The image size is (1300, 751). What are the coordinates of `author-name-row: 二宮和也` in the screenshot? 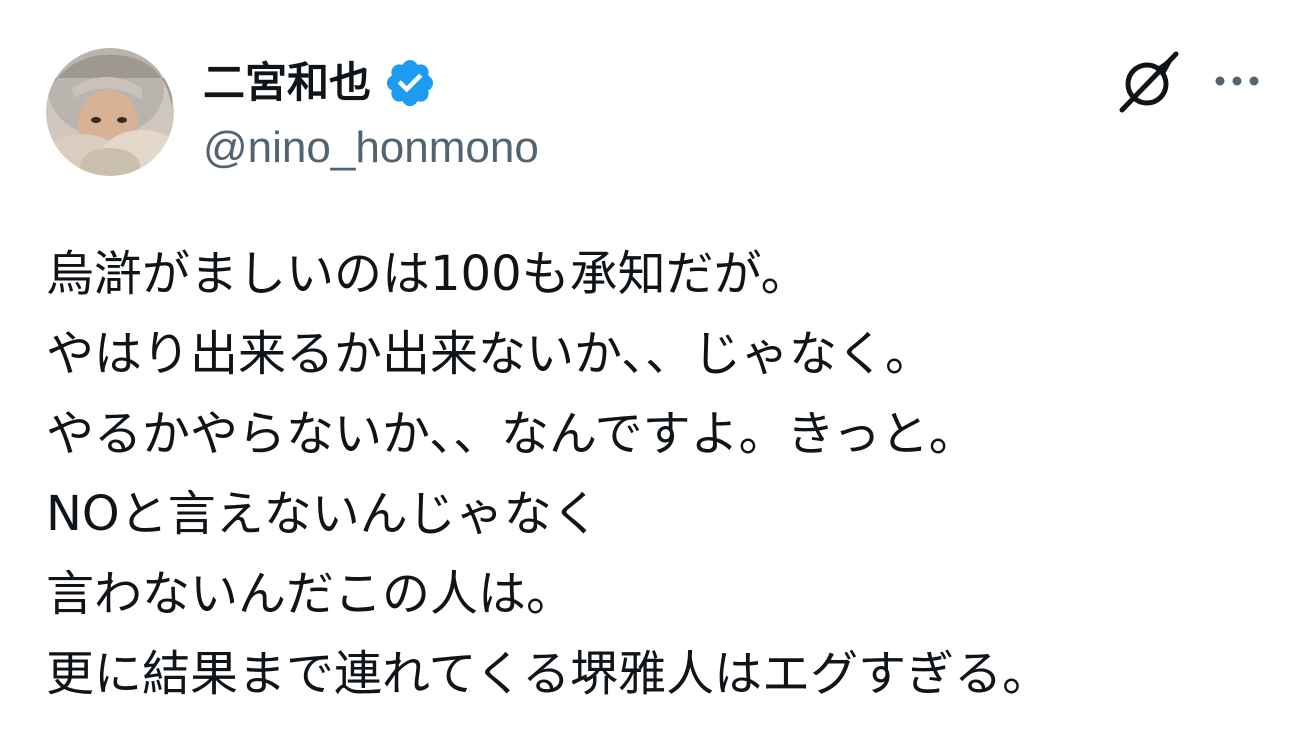 It's located at (320, 83).